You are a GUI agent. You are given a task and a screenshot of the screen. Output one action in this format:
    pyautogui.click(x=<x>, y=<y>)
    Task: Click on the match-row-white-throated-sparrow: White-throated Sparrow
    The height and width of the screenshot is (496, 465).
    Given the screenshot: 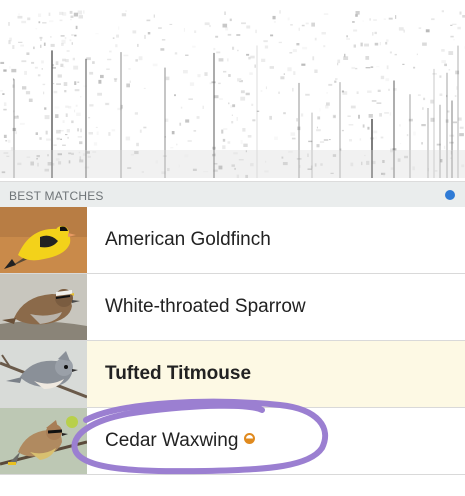 What is the action you would take?
    pyautogui.click(x=232, y=307)
    